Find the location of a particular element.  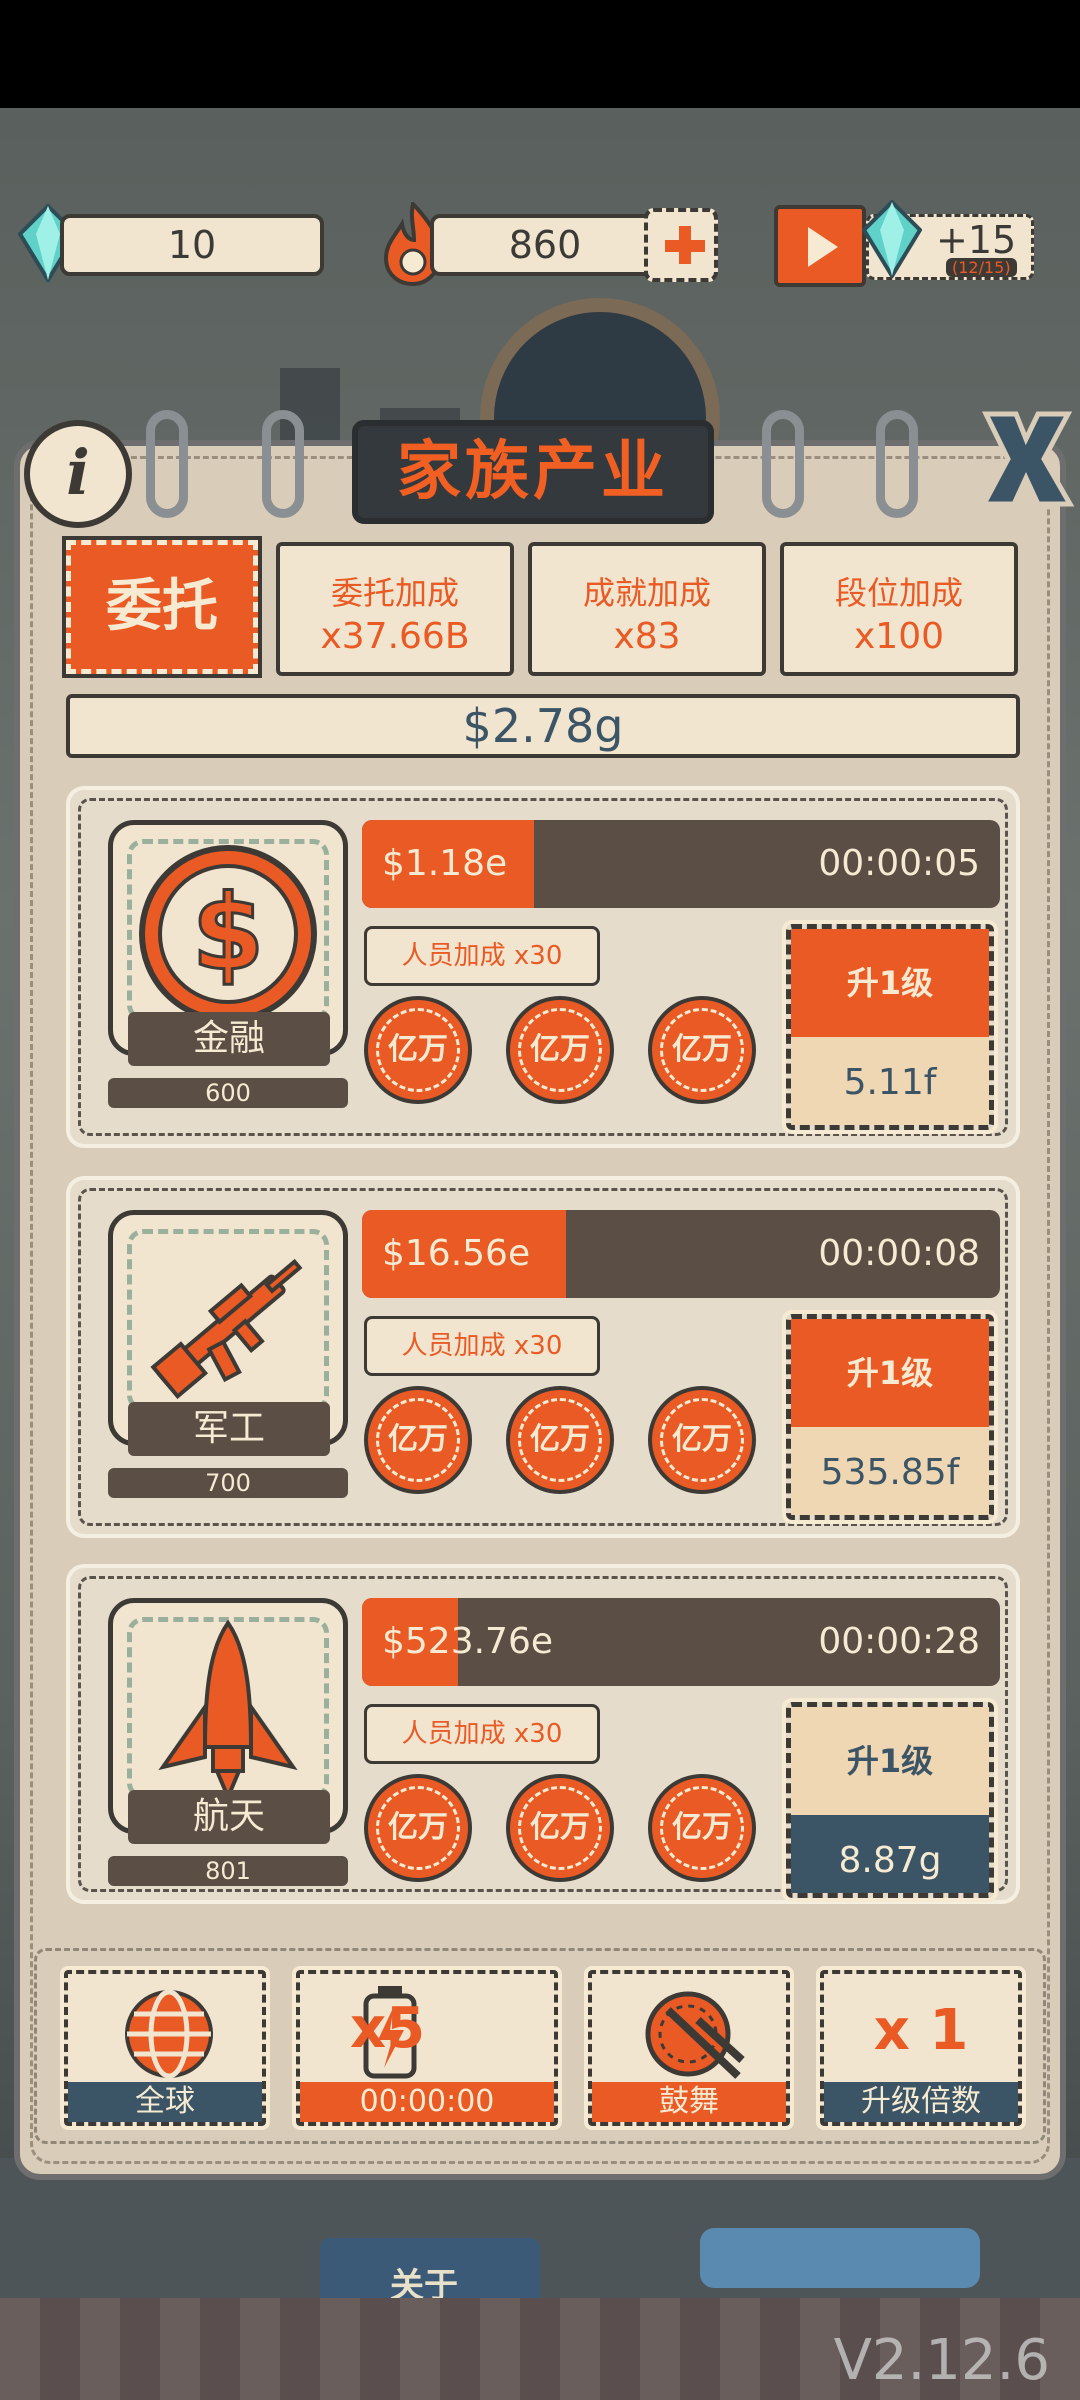

industry-level: 700 is located at coordinates (228, 1483).